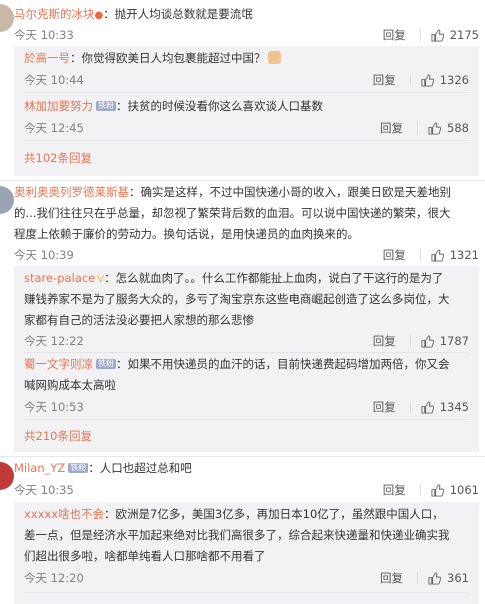 The height and width of the screenshot is (604, 485). Describe the element at coordinates (44, 255) in the screenshot. I see `timestamp: 今天 10:39` at that location.